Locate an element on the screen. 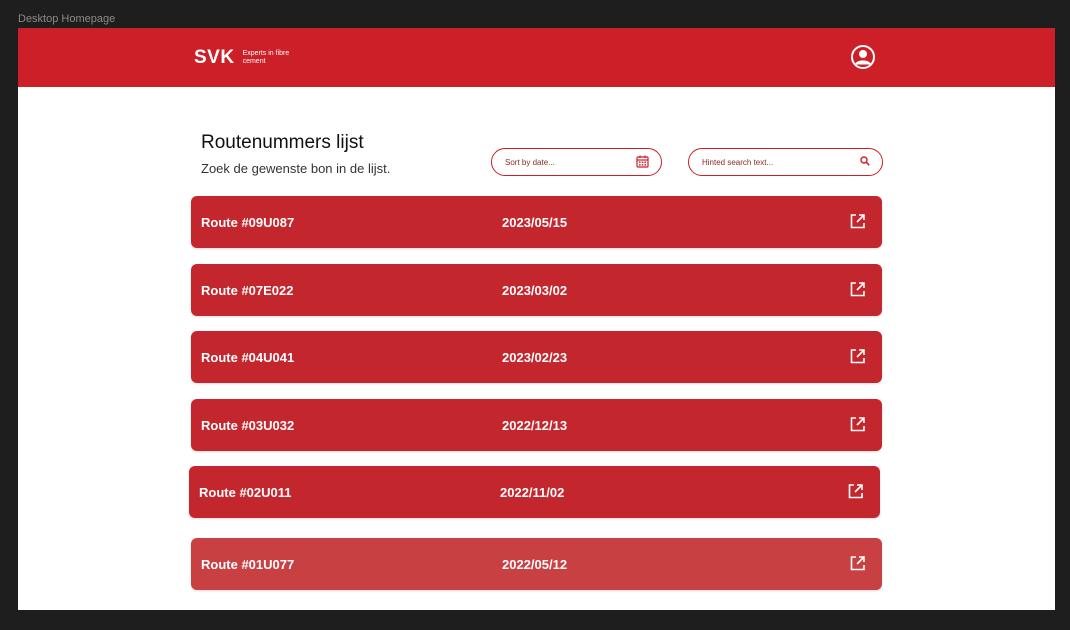 Image resolution: width=1070 pixels, height=630 pixels. route-date: 2023/02/23 is located at coordinates (535, 357).